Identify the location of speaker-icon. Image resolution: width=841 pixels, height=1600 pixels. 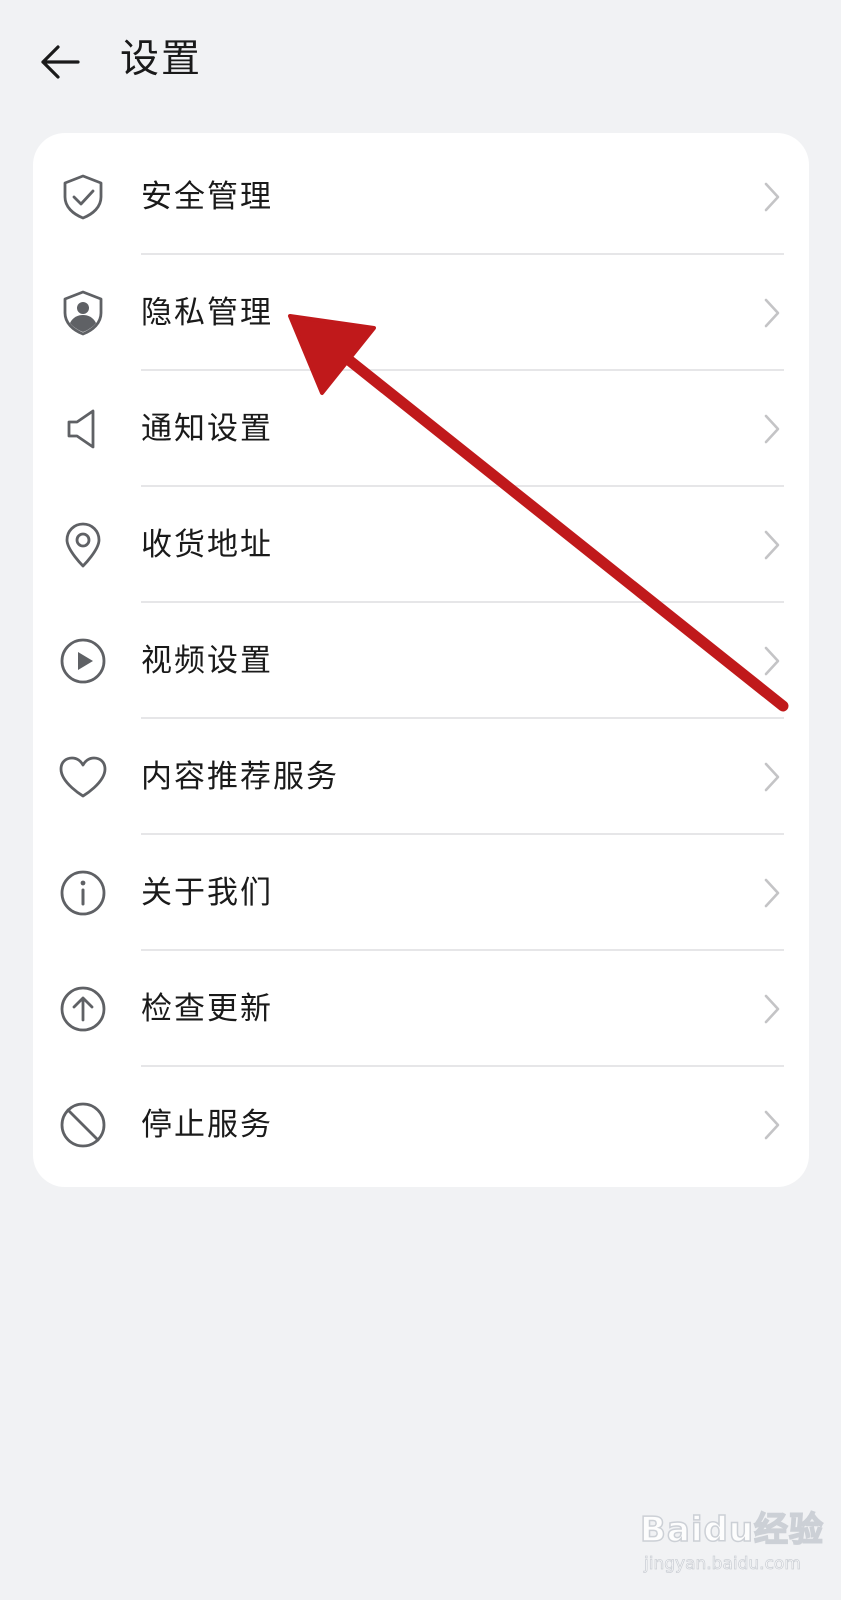
(83, 429).